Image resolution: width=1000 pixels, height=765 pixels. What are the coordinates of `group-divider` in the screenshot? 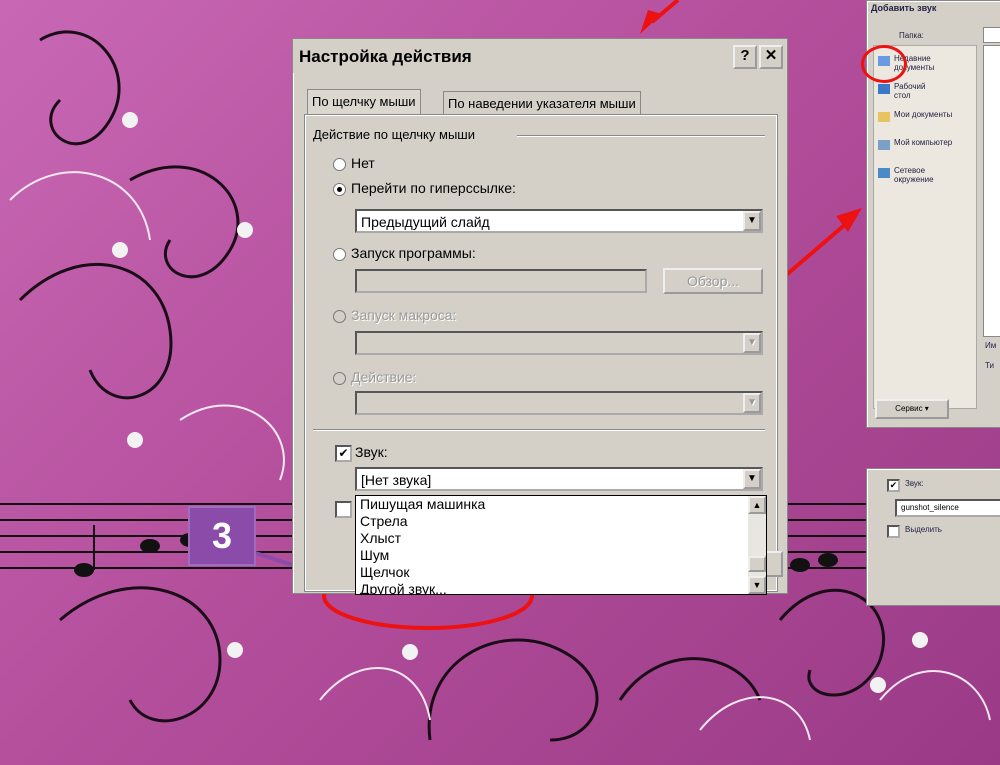 It's located at (641, 136).